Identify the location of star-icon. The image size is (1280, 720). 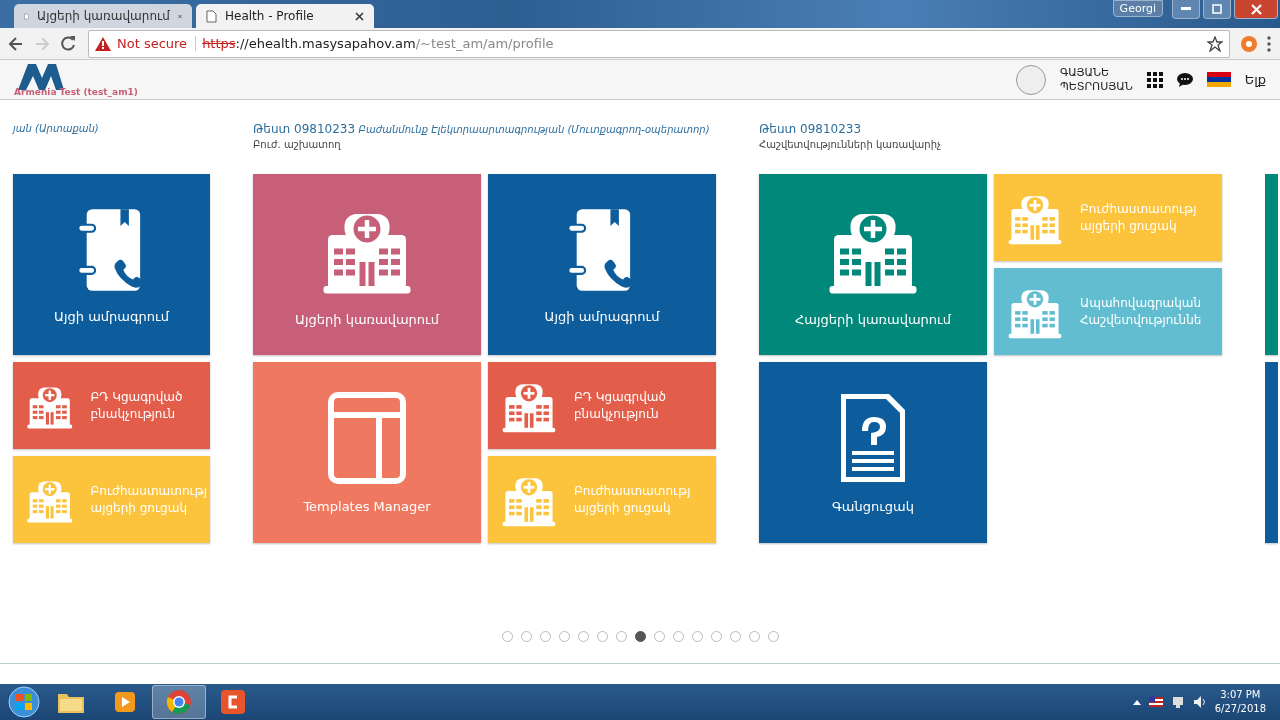
(1215, 43).